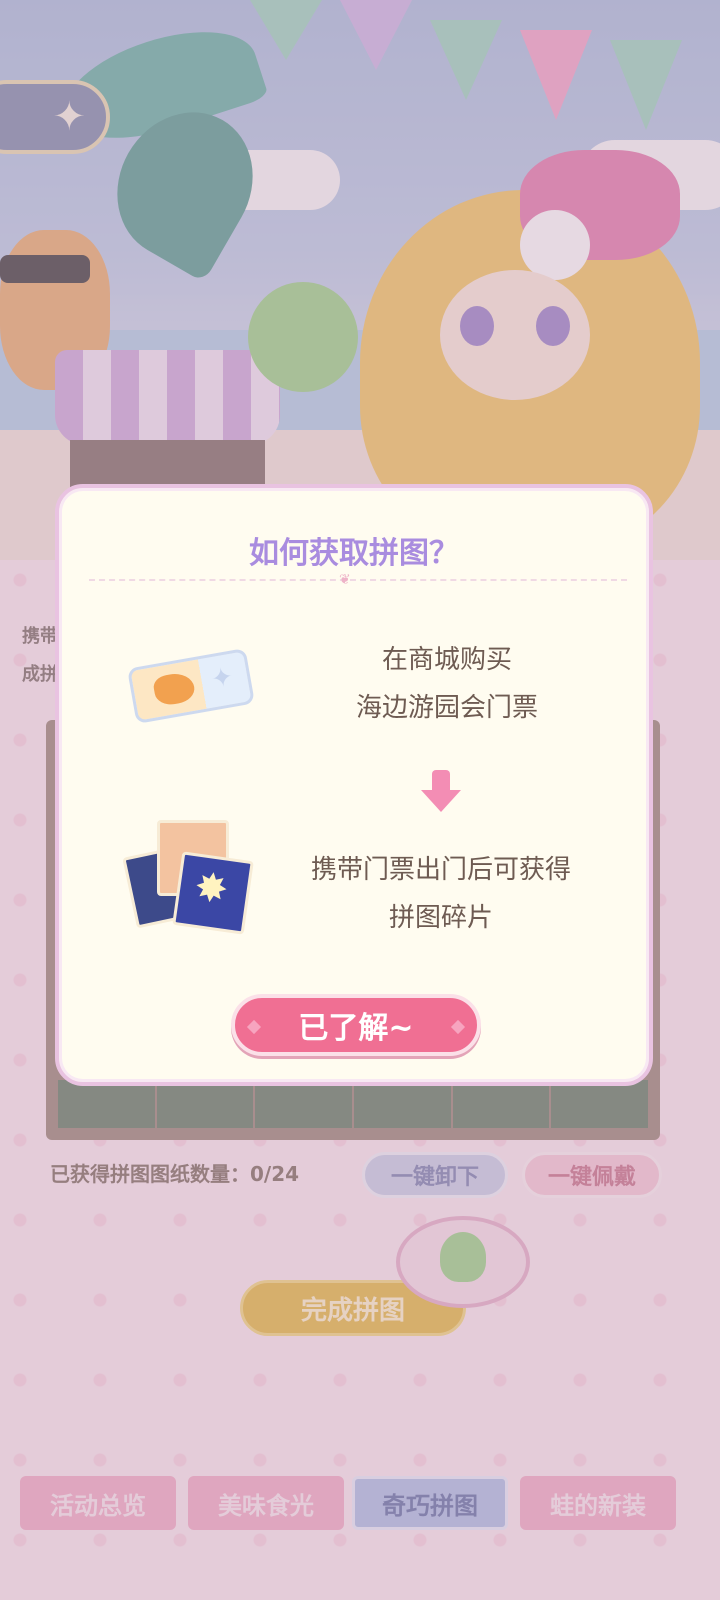  I want to click on ticket-icon: ✦, so click(191, 686).